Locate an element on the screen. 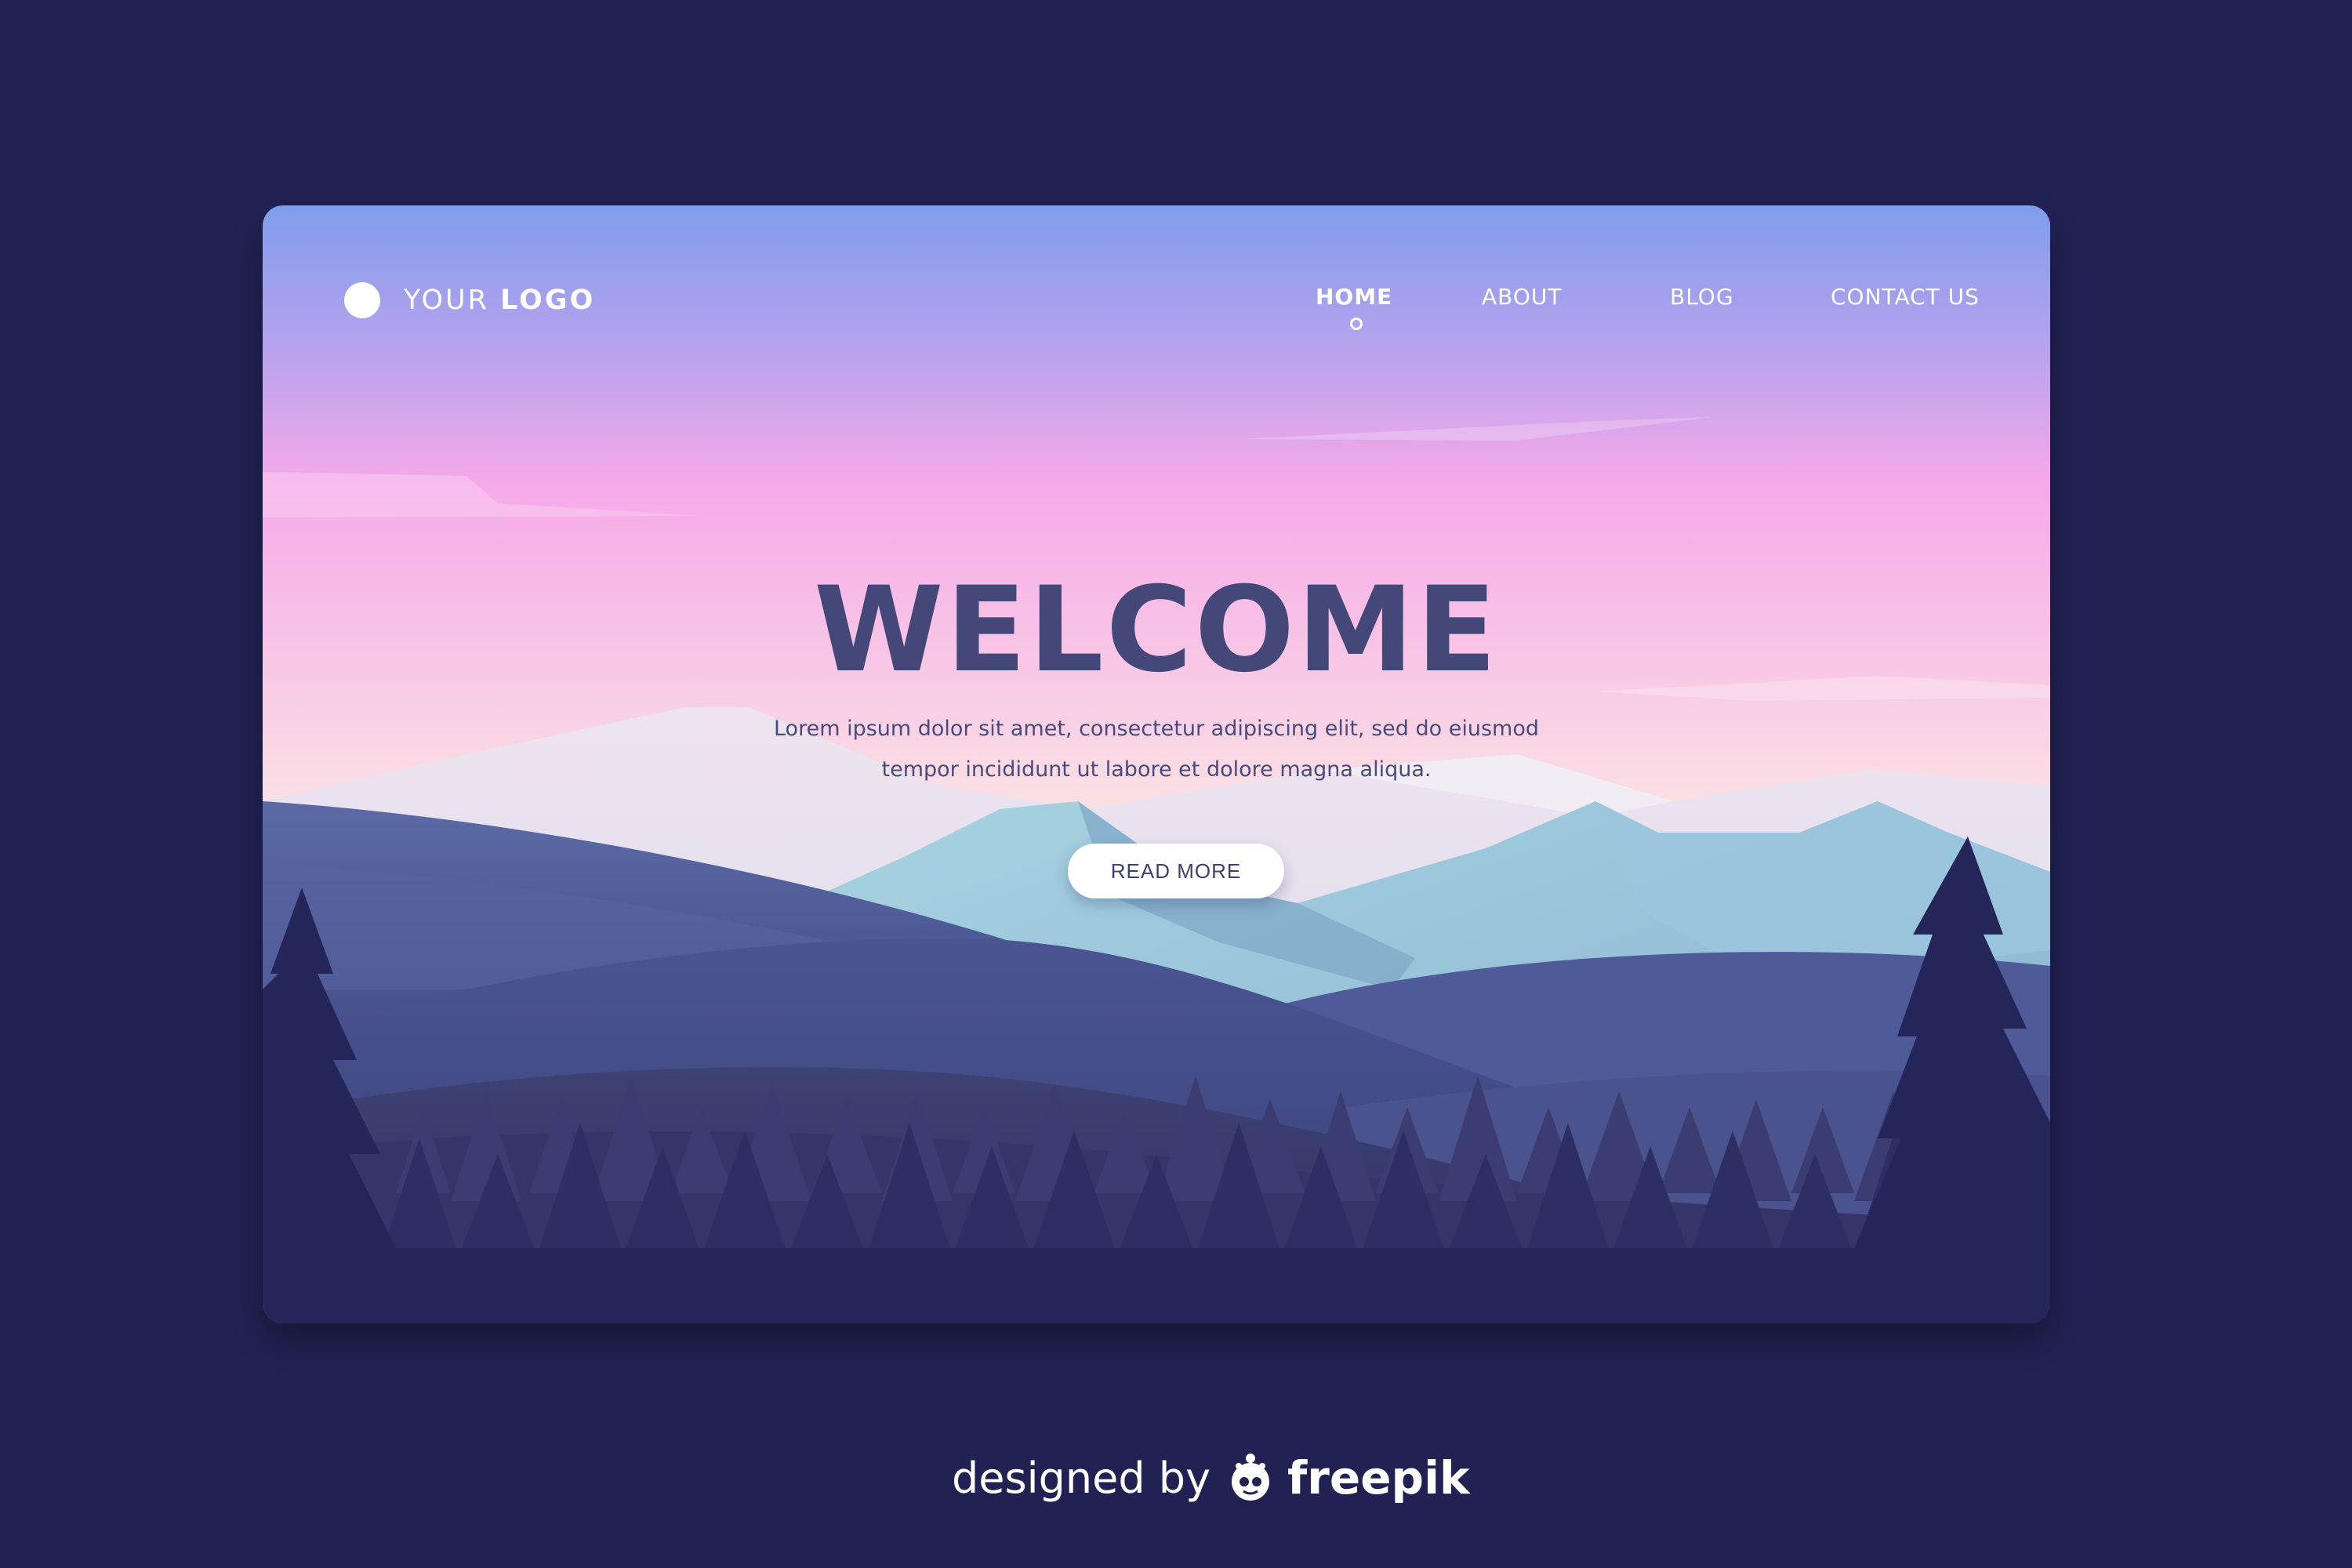 Image resolution: width=2352 pixels, height=1568 pixels. nav-home: HOME is located at coordinates (1354, 297).